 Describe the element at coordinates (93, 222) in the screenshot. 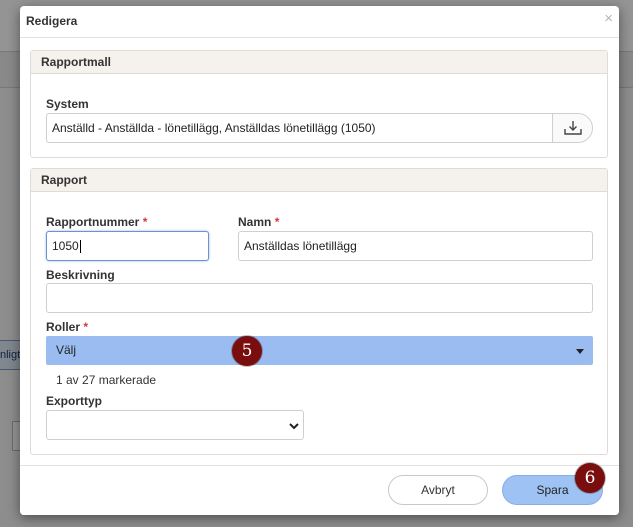

I see `rapportnummer-label-text: Rapportnummer` at that location.